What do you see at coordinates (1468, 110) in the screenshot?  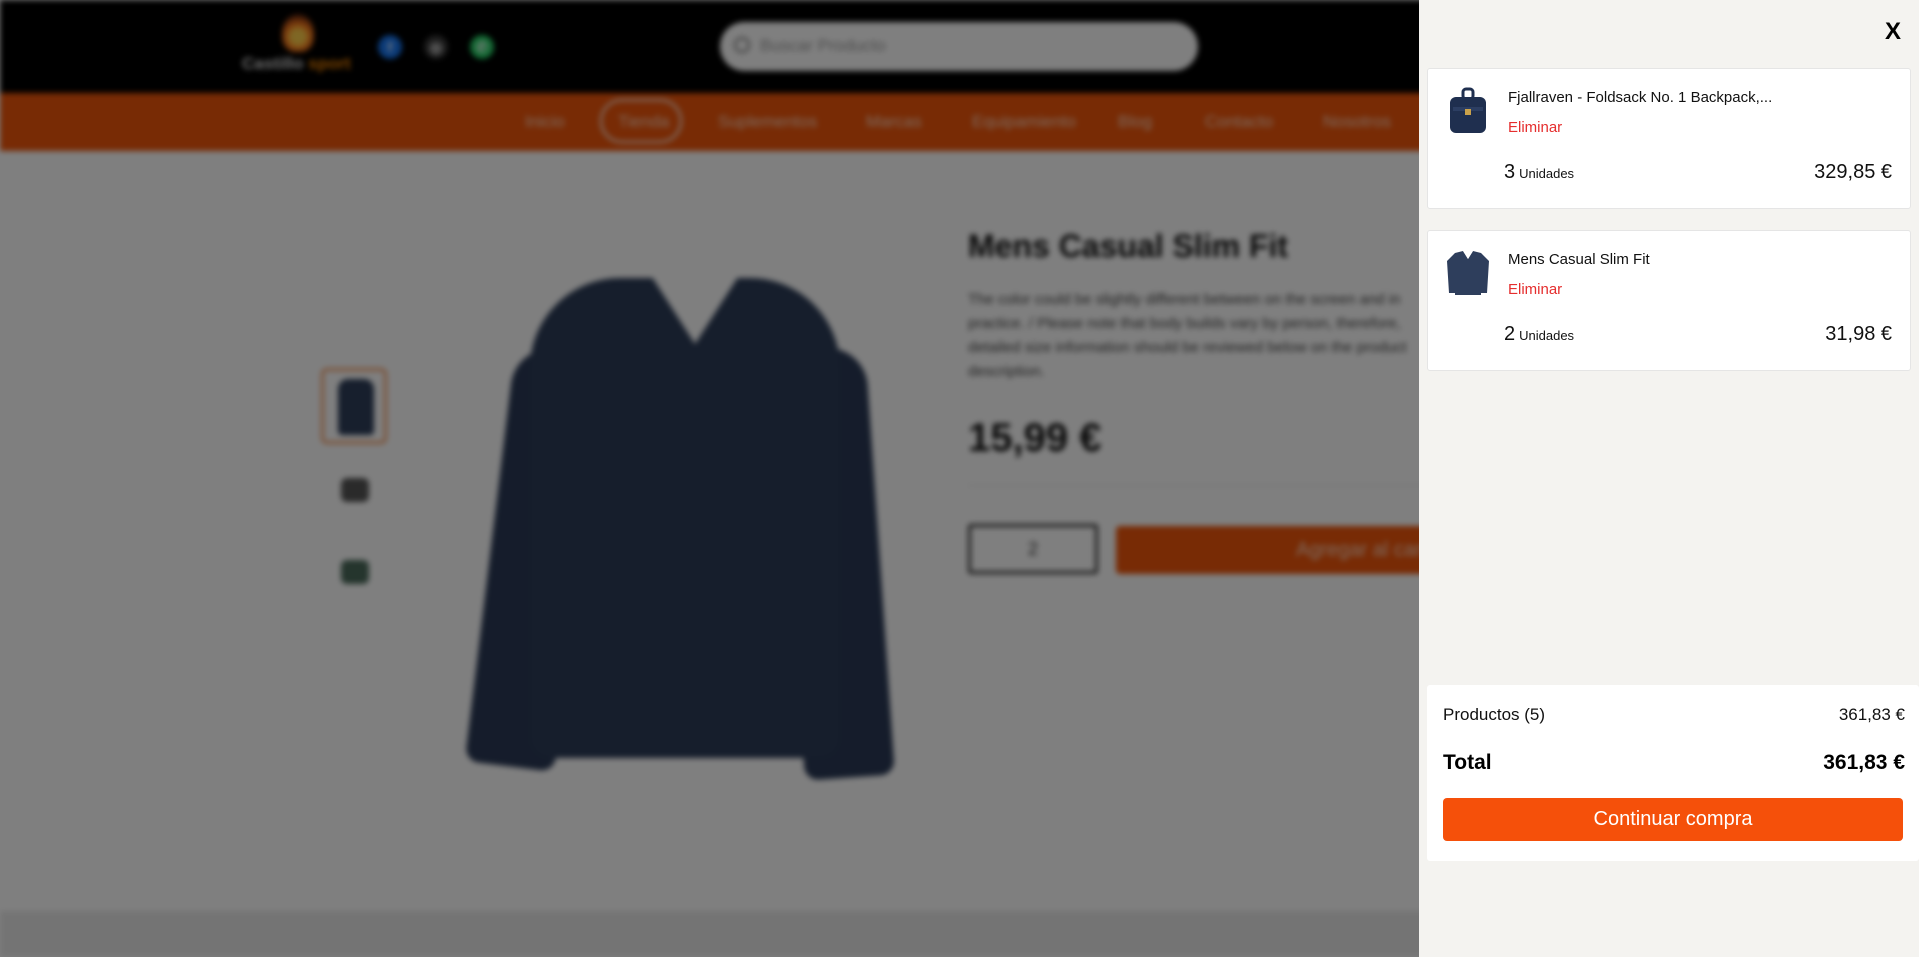 I see `backpack-image` at bounding box center [1468, 110].